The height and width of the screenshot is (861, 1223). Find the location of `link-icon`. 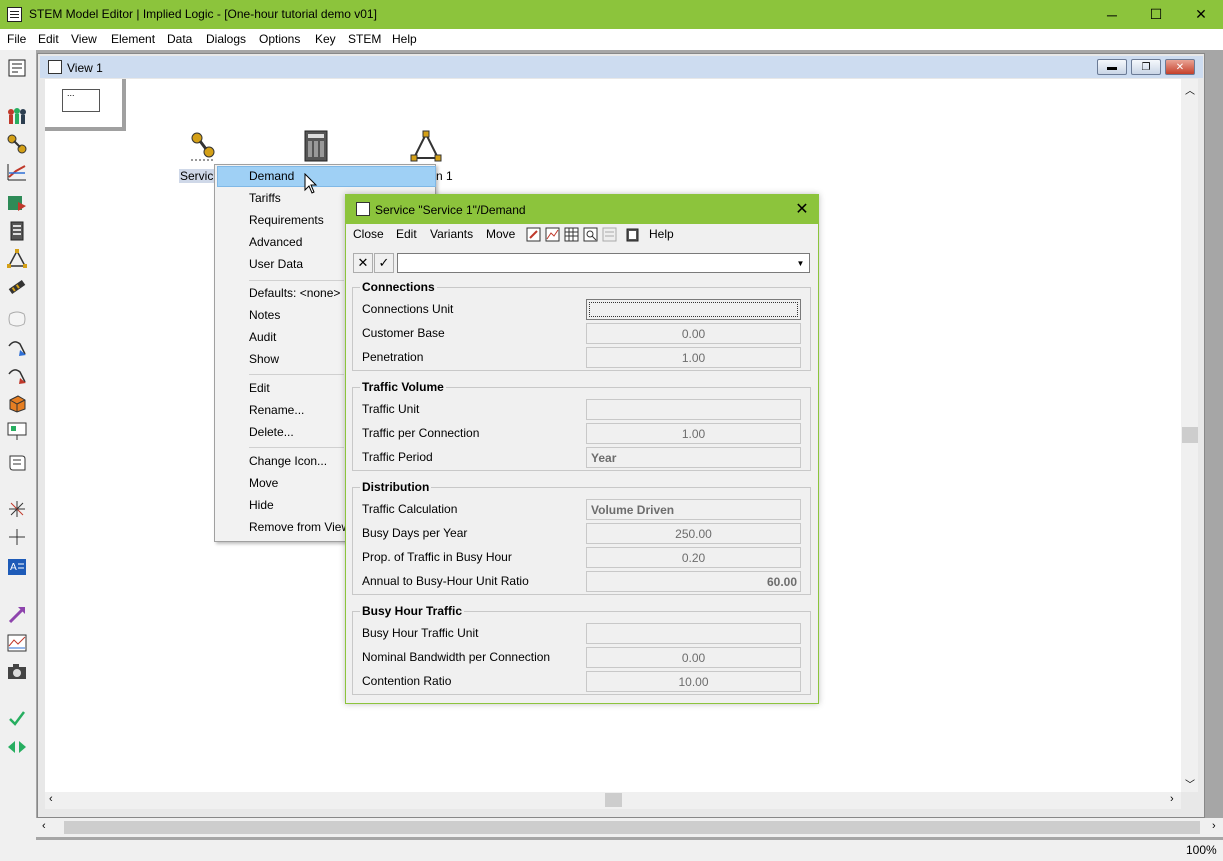

link-icon is located at coordinates (17, 615).